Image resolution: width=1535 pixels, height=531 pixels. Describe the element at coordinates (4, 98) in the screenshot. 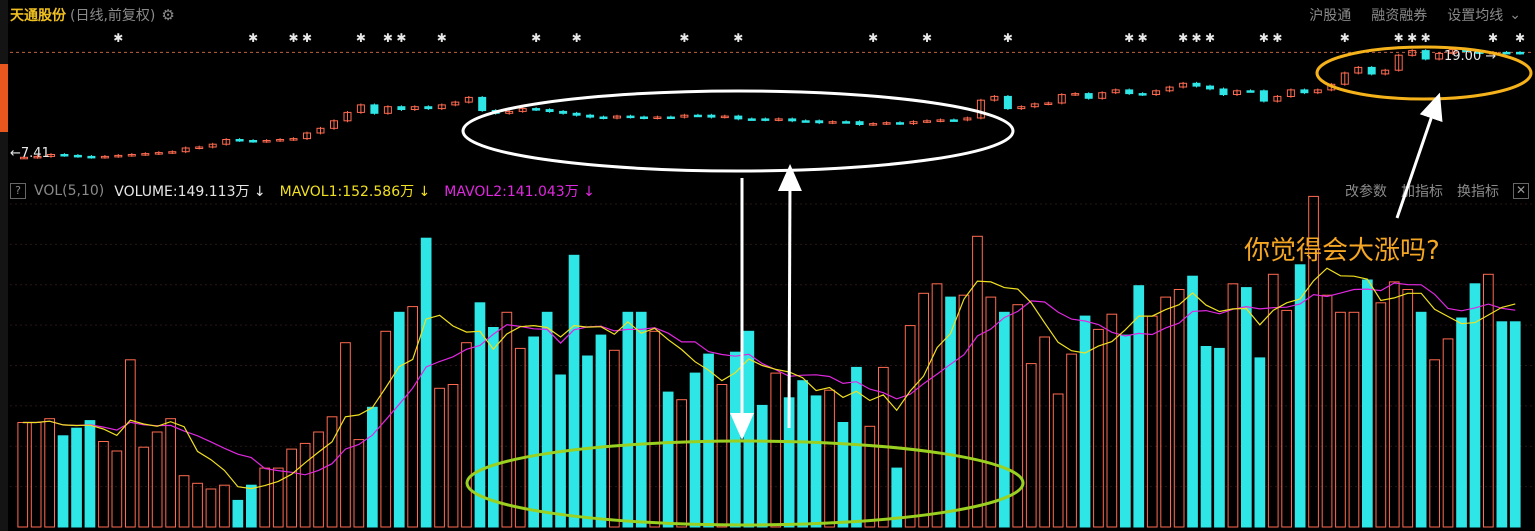

I see `side-tab-marker` at that location.